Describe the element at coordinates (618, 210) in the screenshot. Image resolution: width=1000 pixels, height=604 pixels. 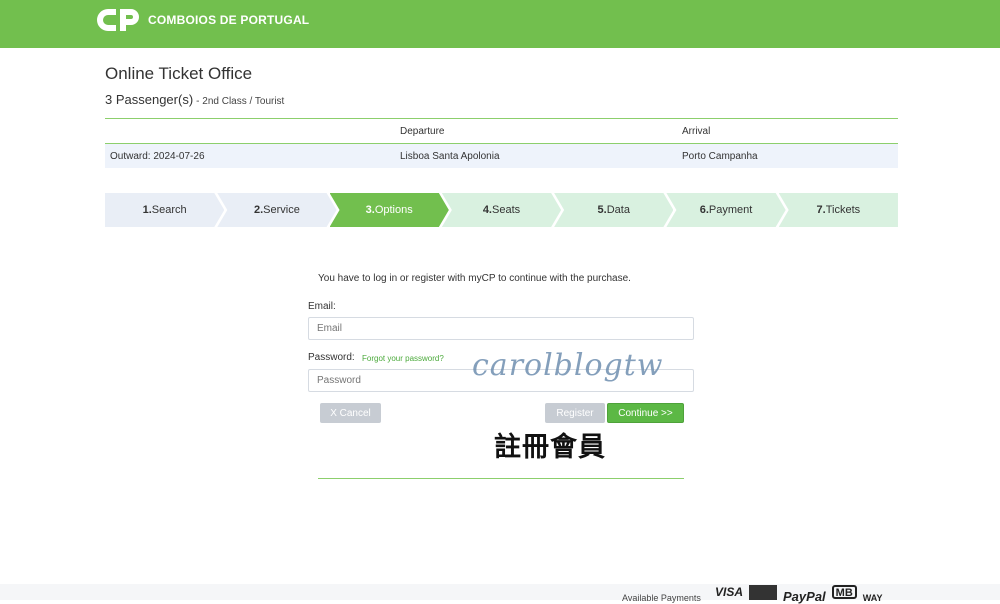
I see `step-label: Data` at that location.